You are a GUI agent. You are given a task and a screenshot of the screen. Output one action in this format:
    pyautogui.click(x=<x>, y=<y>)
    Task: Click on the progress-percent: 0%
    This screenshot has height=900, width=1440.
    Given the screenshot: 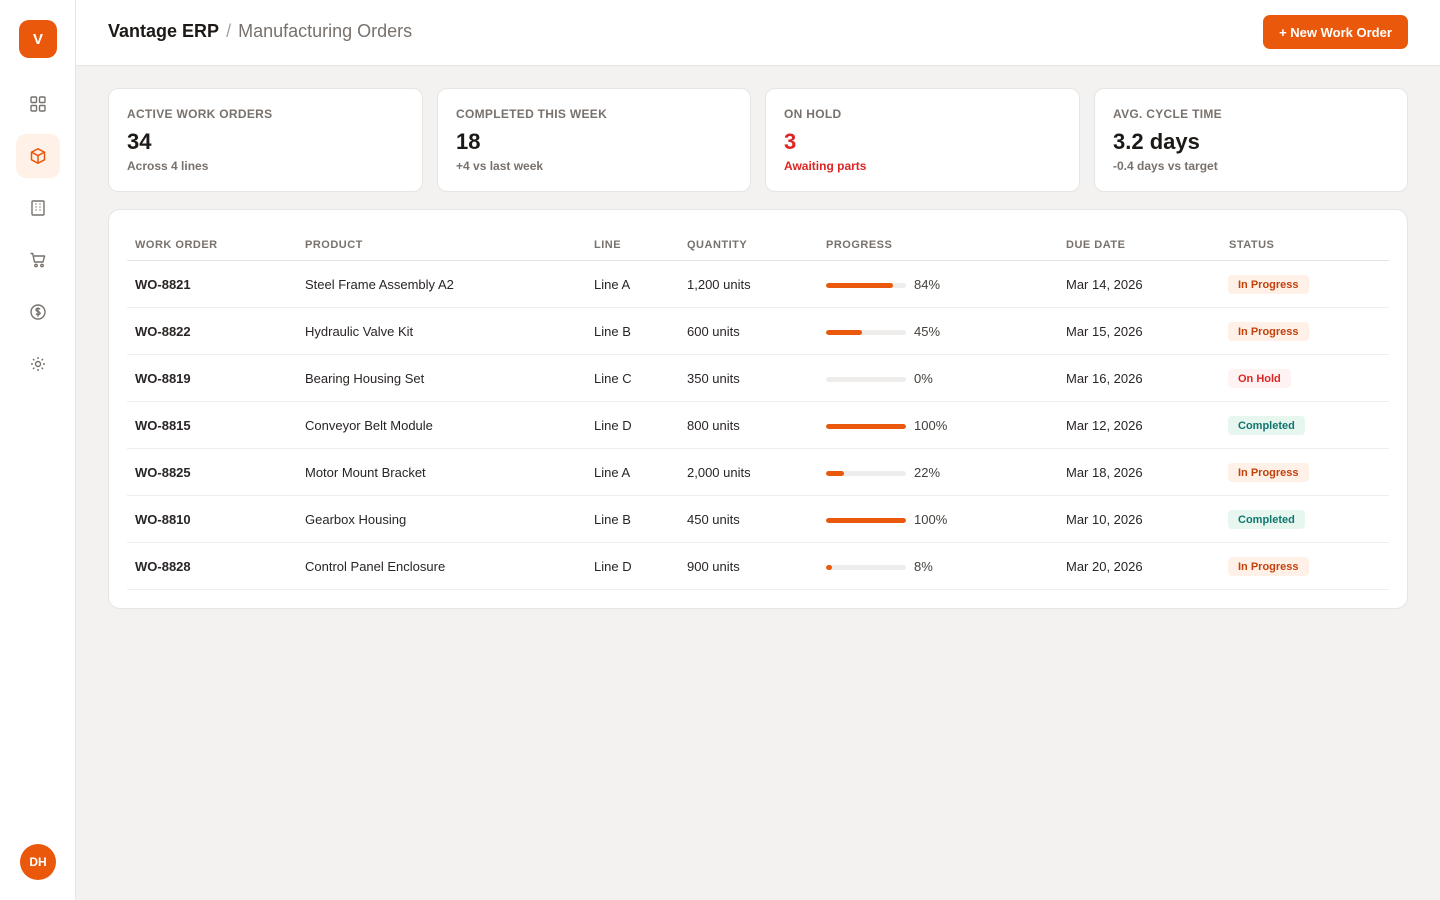 What is the action you would take?
    pyautogui.click(x=923, y=378)
    